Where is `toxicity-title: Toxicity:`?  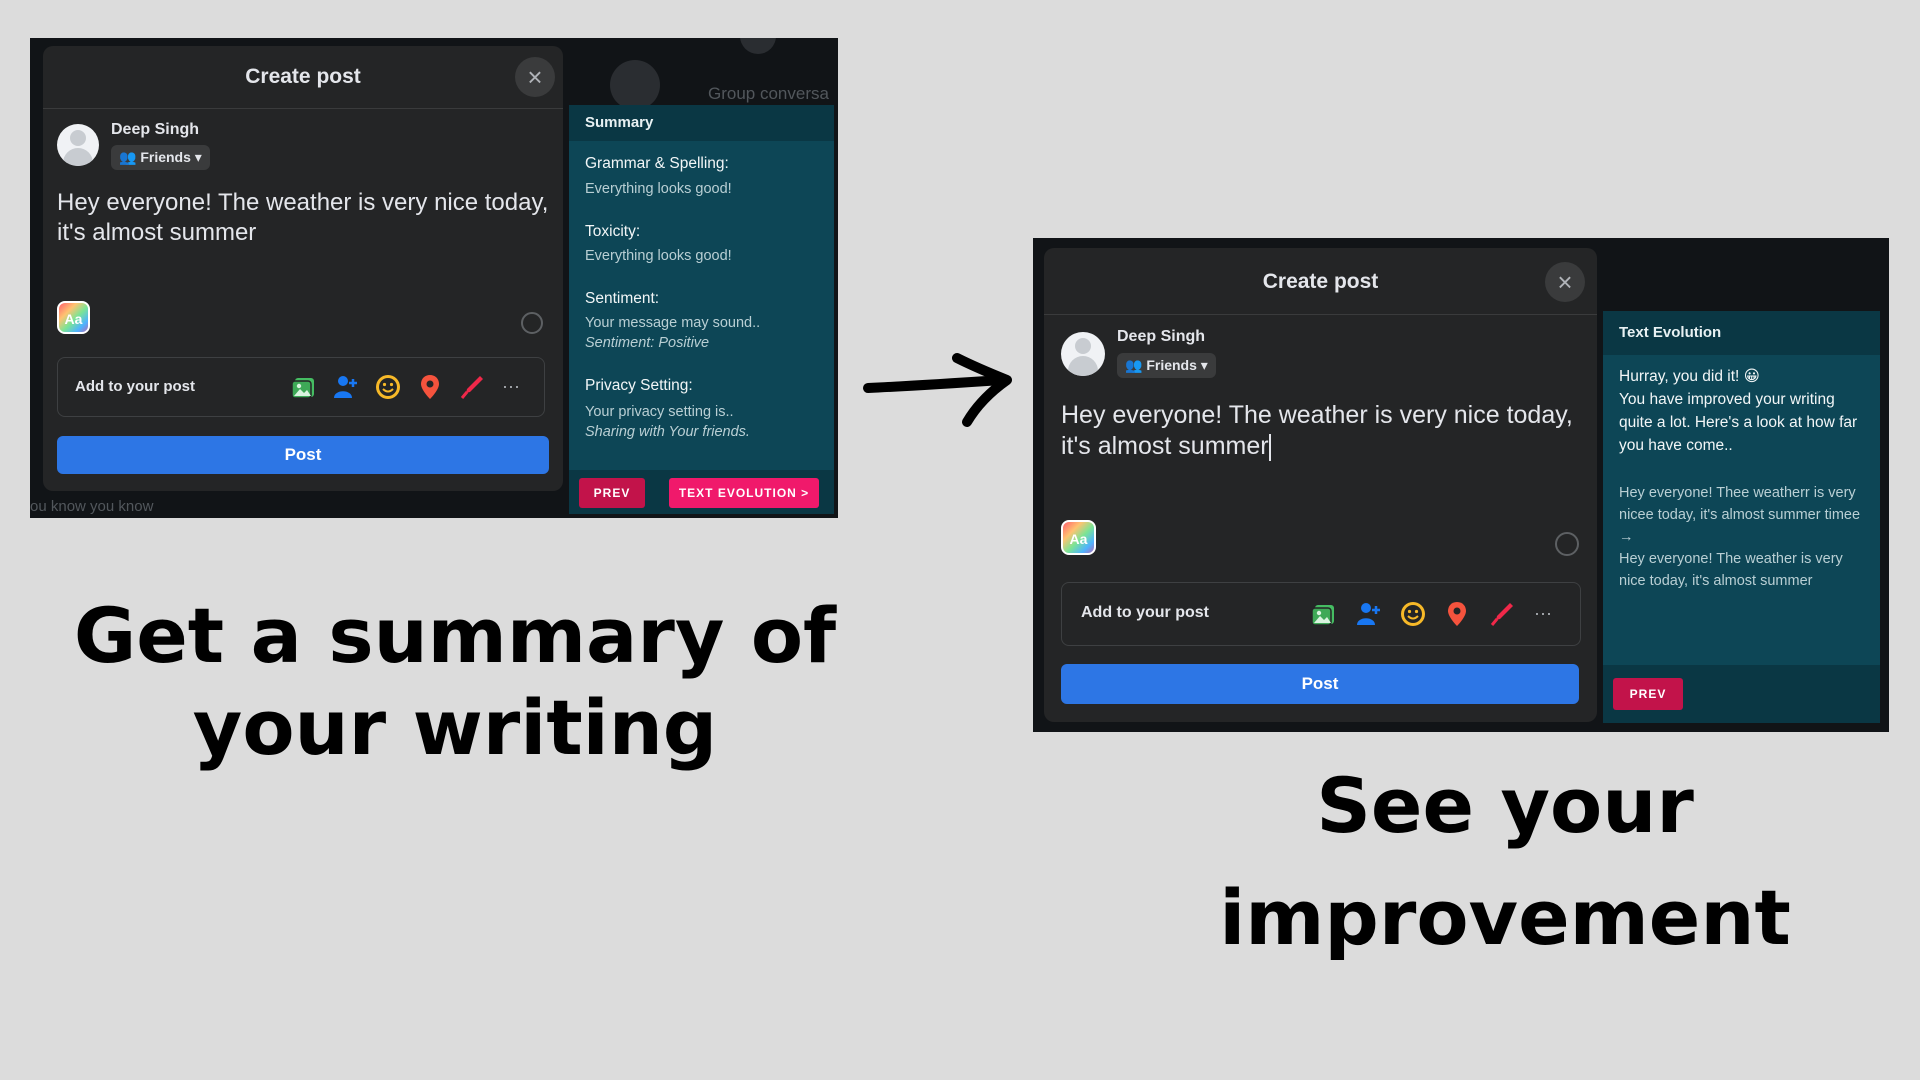
toxicity-title: Toxicity: is located at coordinates (613, 231).